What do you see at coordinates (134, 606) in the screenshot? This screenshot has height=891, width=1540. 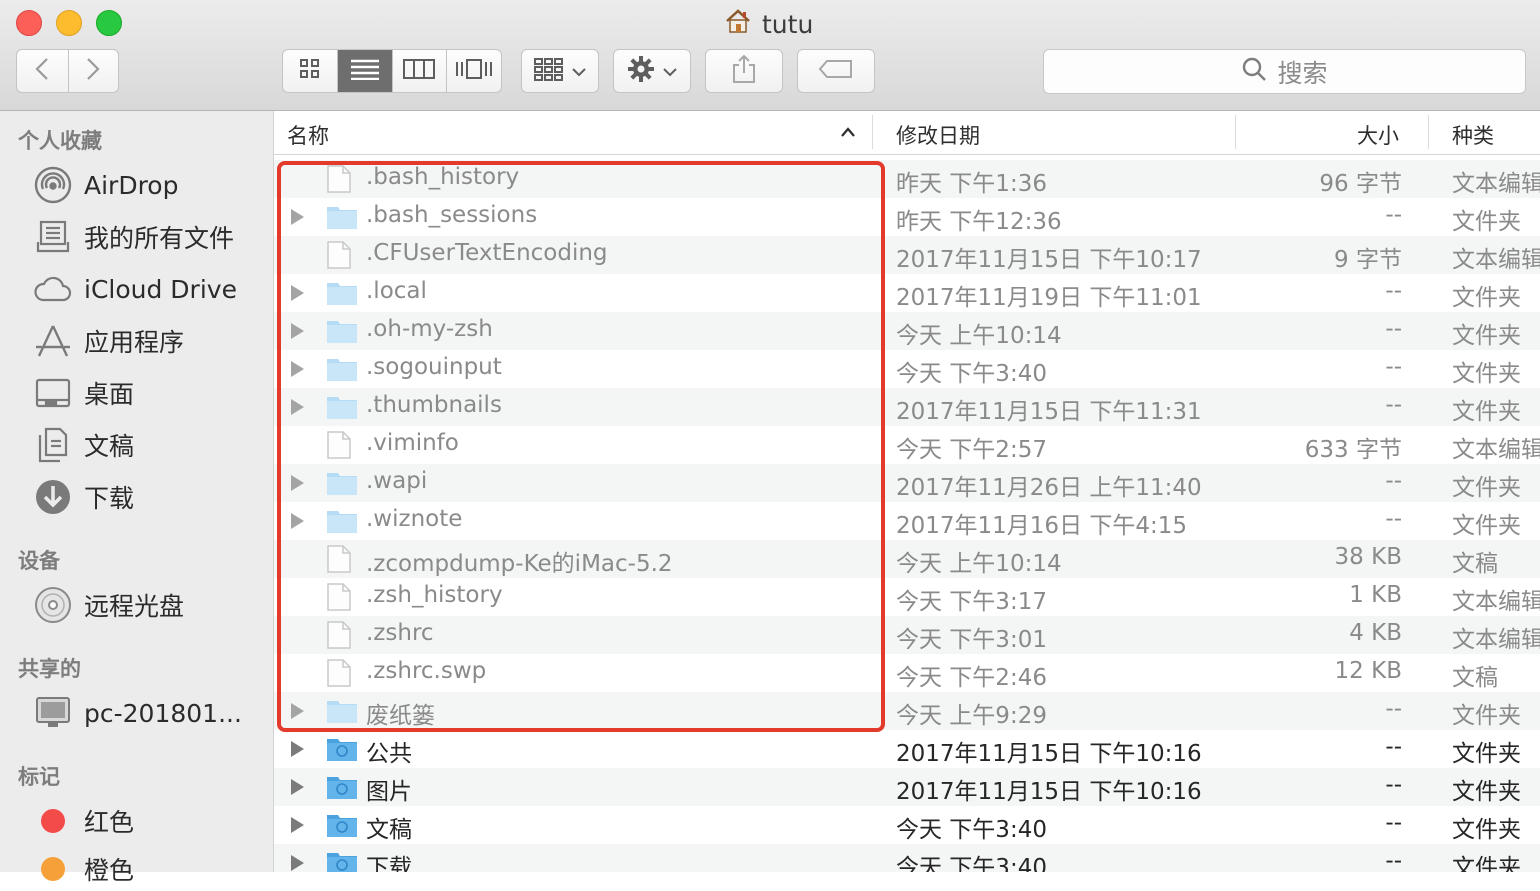 I see `sidebar-item-label: 远程光盘` at bounding box center [134, 606].